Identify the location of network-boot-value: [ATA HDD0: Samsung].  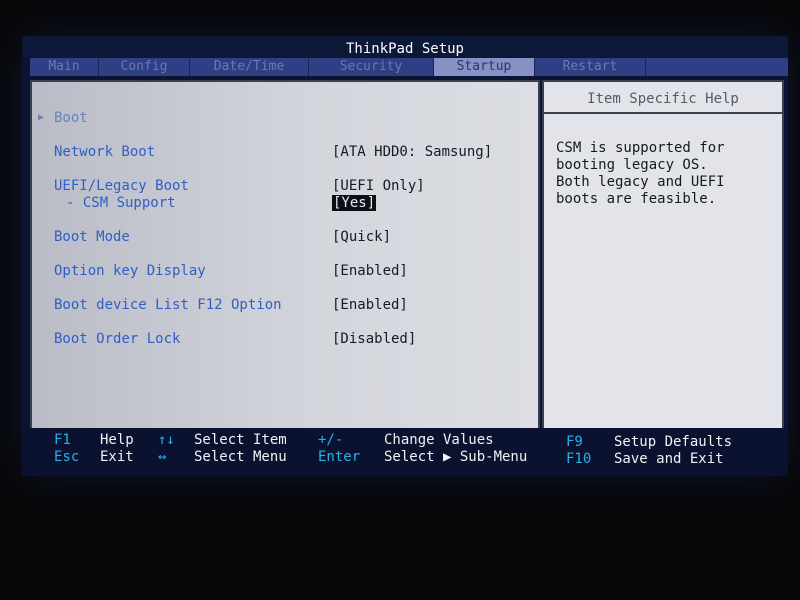
(412, 152).